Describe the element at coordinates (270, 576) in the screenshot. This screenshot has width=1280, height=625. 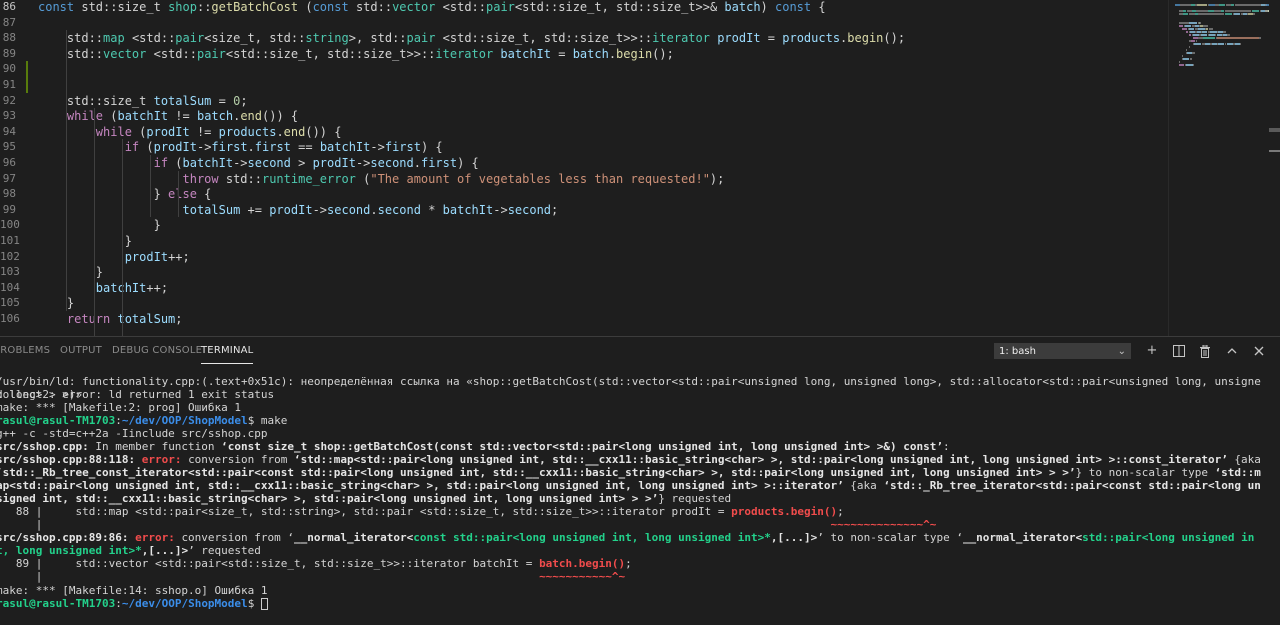
I see `terminal-token: |` at that location.